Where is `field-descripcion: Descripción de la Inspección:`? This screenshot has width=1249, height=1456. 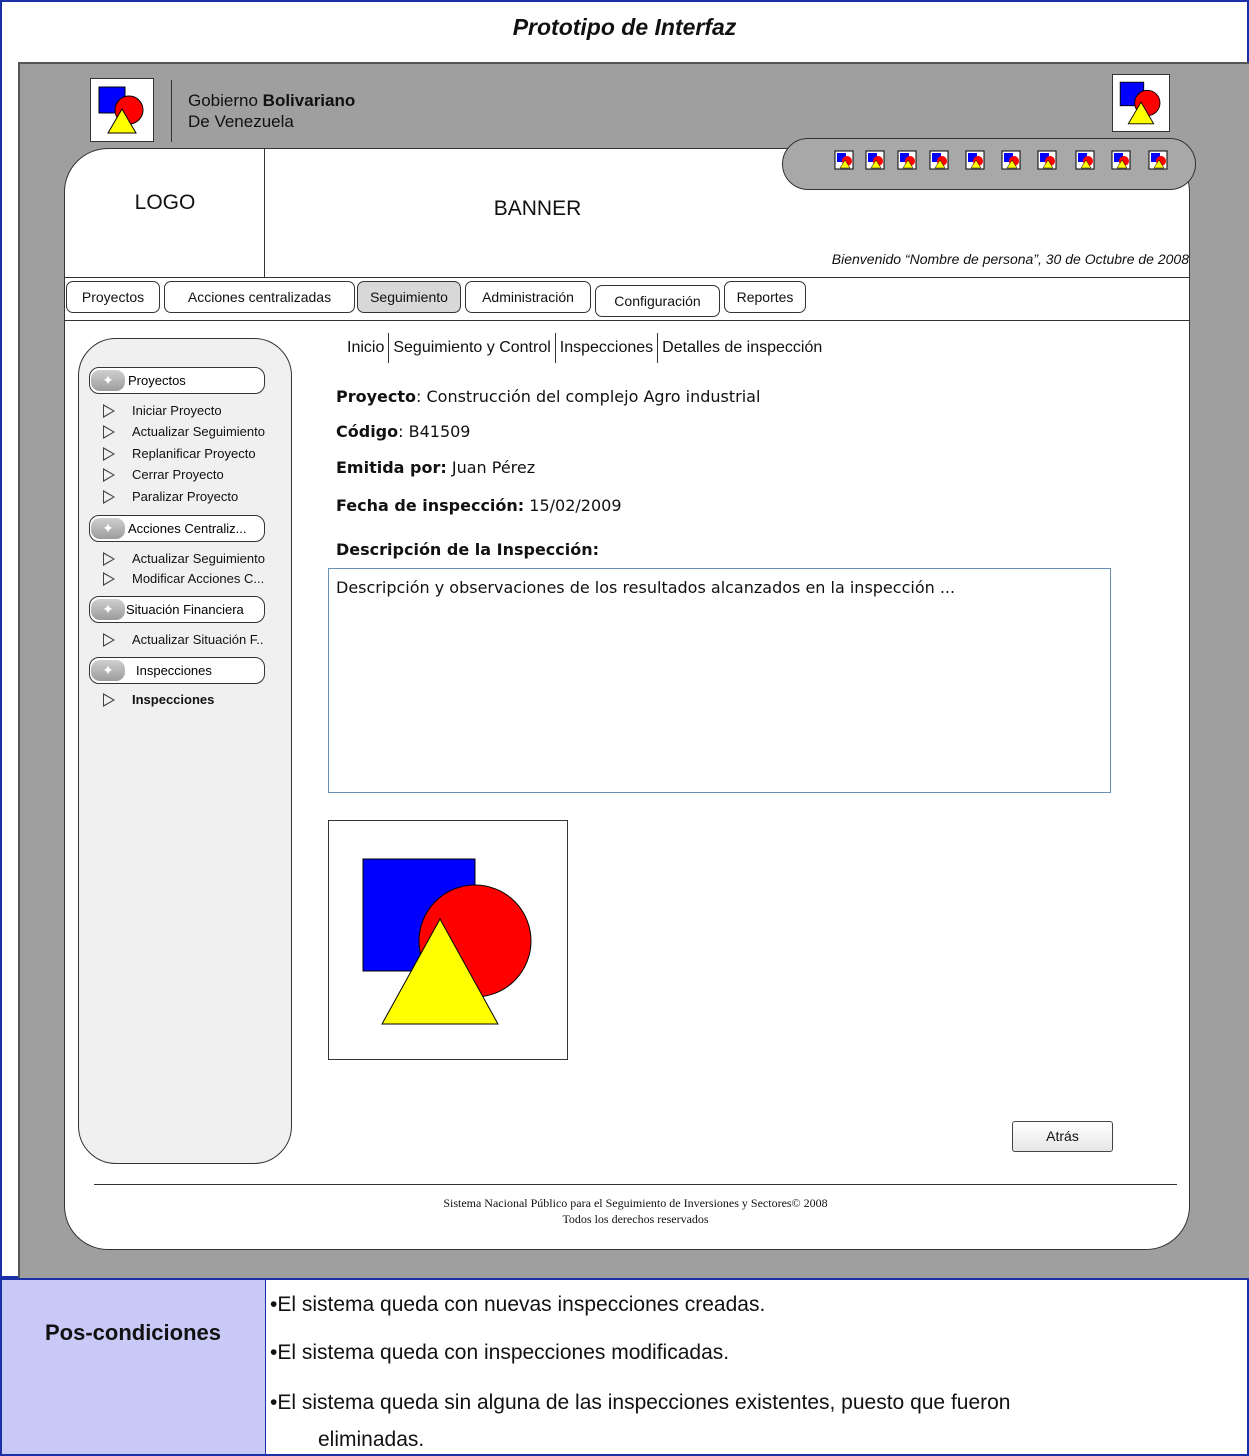 field-descripcion: Descripción de la Inspección: is located at coordinates (467, 549).